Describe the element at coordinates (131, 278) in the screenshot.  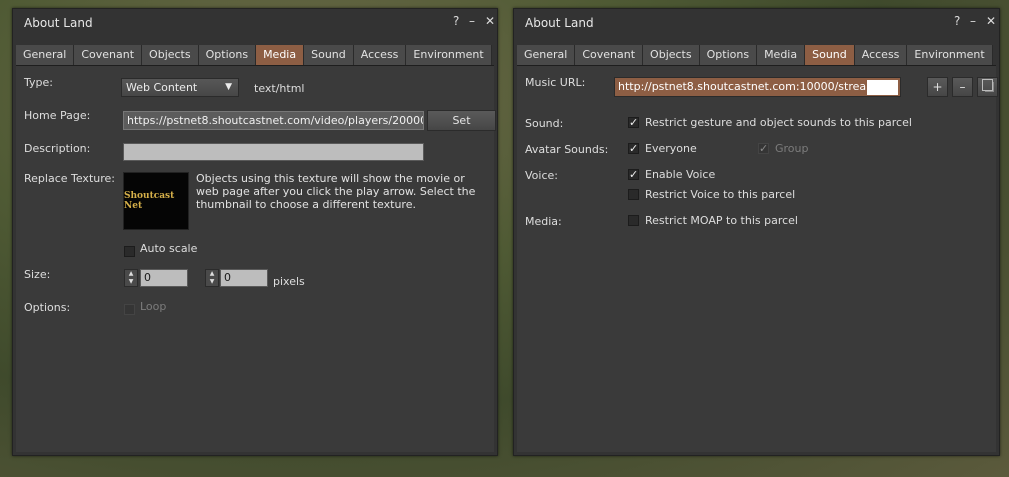
I see `width-spinner: ▲ ▼` at that location.